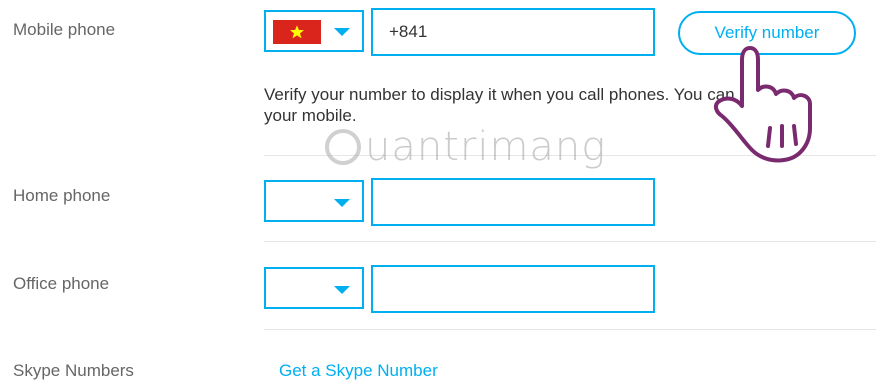 Image resolution: width=876 pixels, height=383 pixels. What do you see at coordinates (358, 371) in the screenshot?
I see `get-skype-number-link: Get a Skype Number` at bounding box center [358, 371].